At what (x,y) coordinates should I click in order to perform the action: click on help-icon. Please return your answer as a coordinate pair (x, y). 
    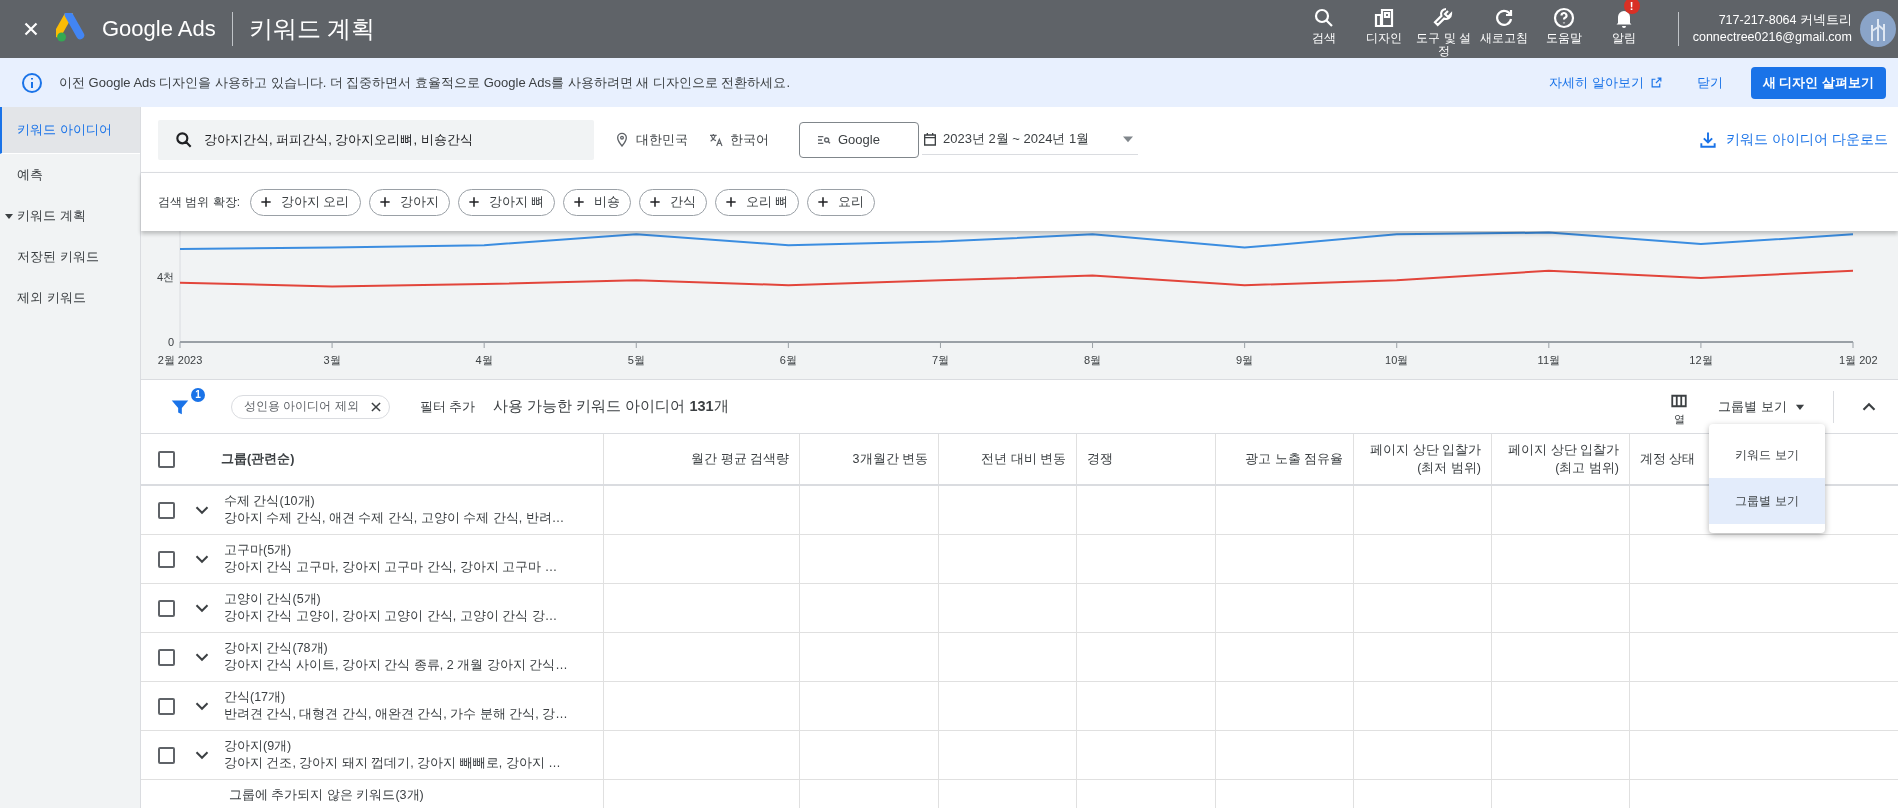
    Looking at the image, I should click on (1563, 18).